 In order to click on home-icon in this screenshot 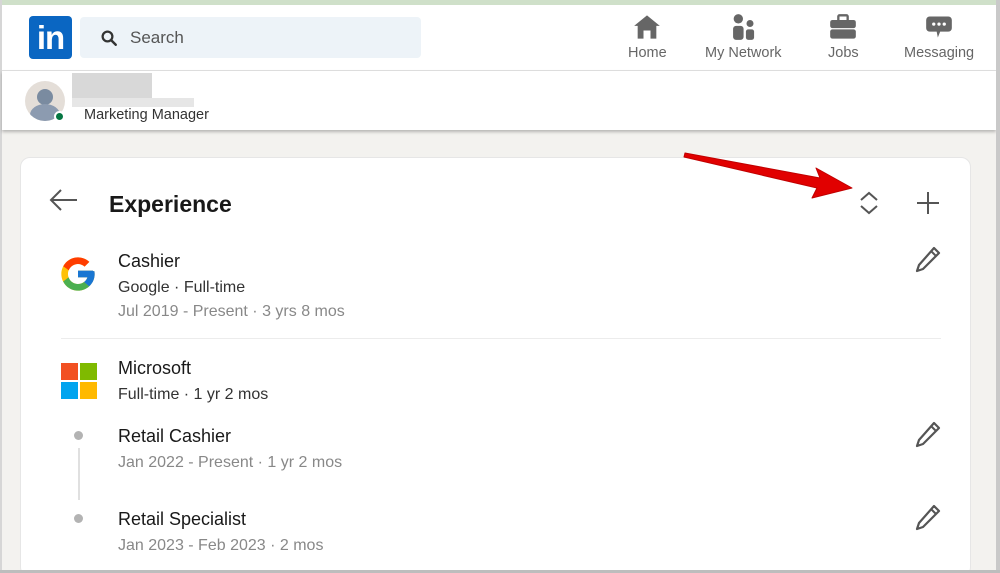, I will do `click(647, 27)`.